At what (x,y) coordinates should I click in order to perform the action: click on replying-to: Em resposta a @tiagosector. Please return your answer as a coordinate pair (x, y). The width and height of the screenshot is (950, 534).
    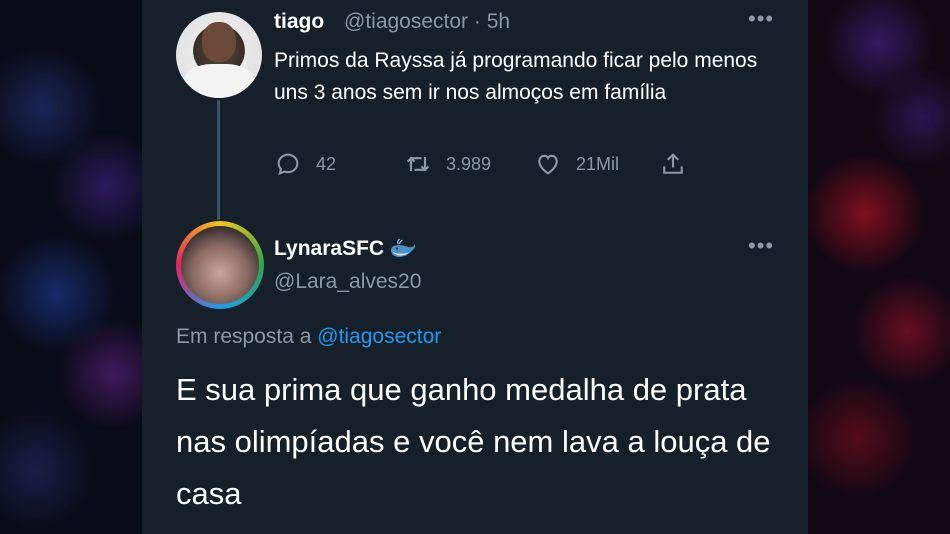
    Looking at the image, I should click on (308, 337).